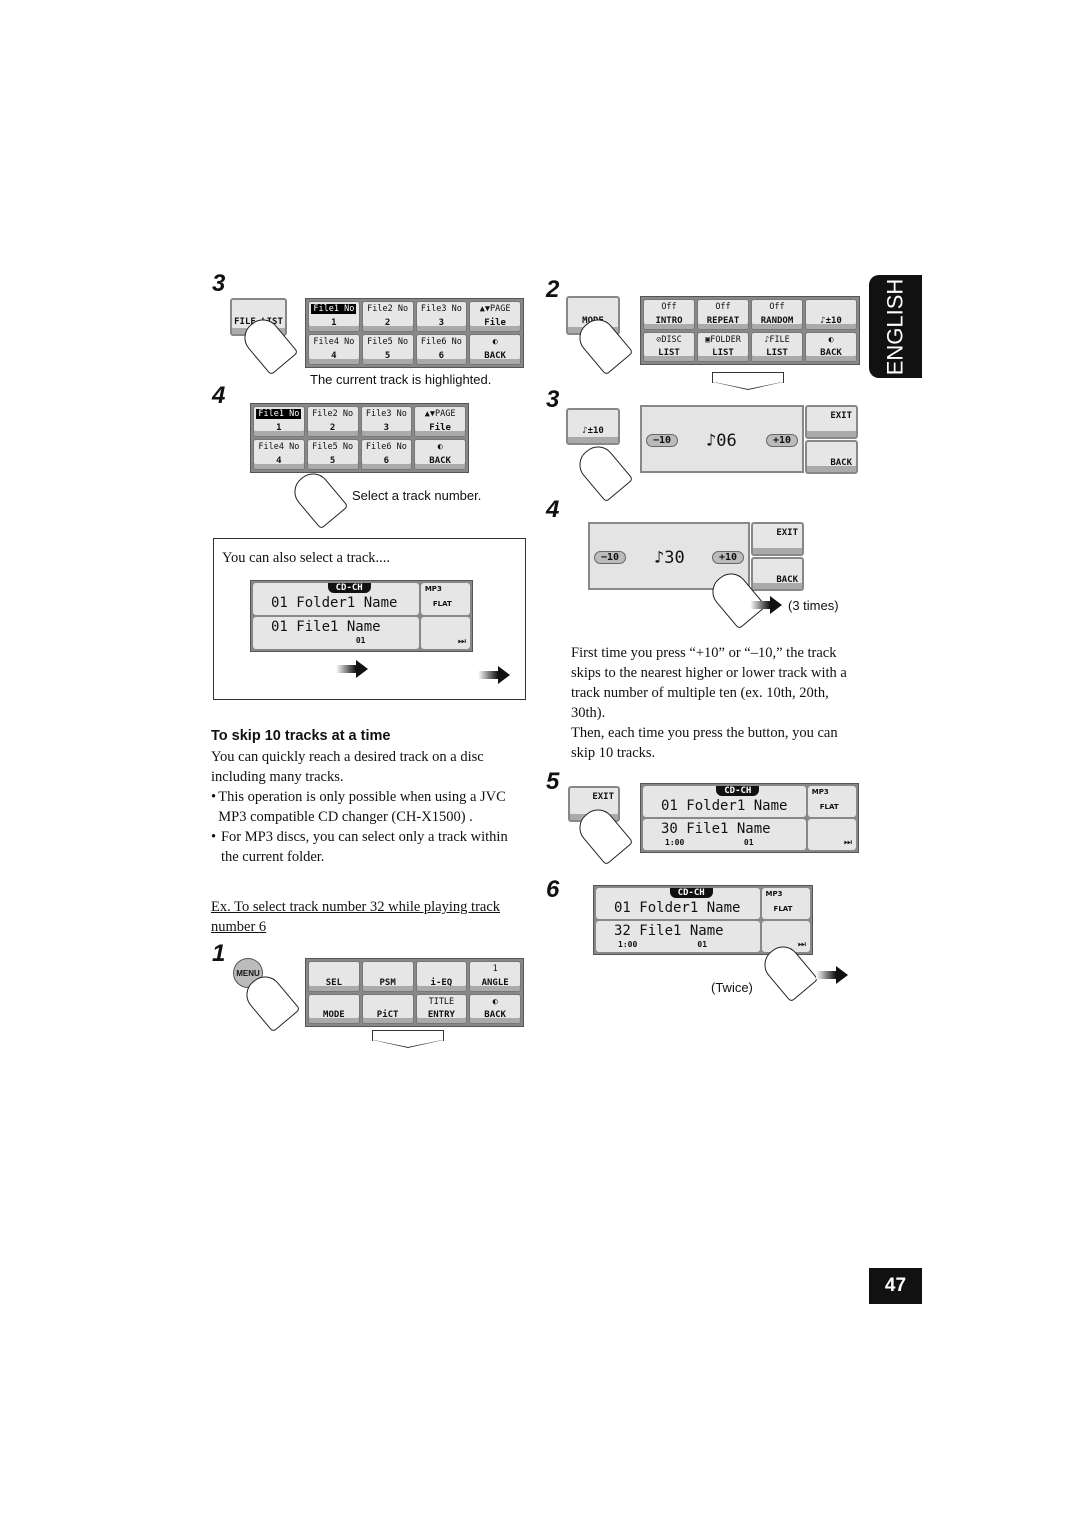  What do you see at coordinates (441, 982) in the screenshot?
I see `button-label: i-EQ` at bounding box center [441, 982].